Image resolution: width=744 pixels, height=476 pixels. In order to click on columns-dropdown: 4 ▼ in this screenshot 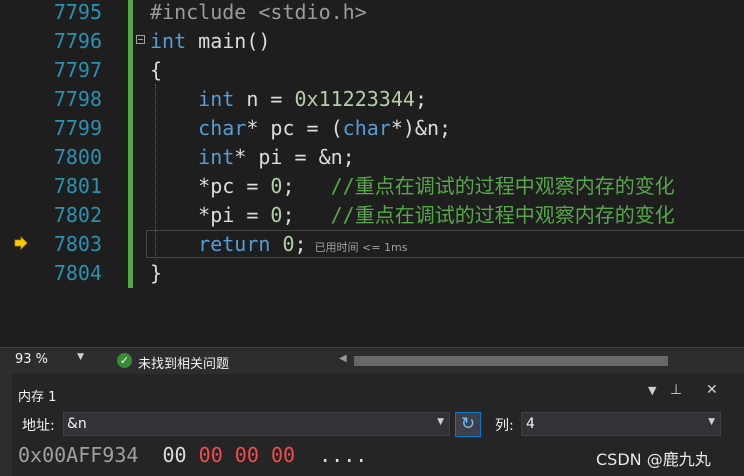, I will do `click(621, 424)`.